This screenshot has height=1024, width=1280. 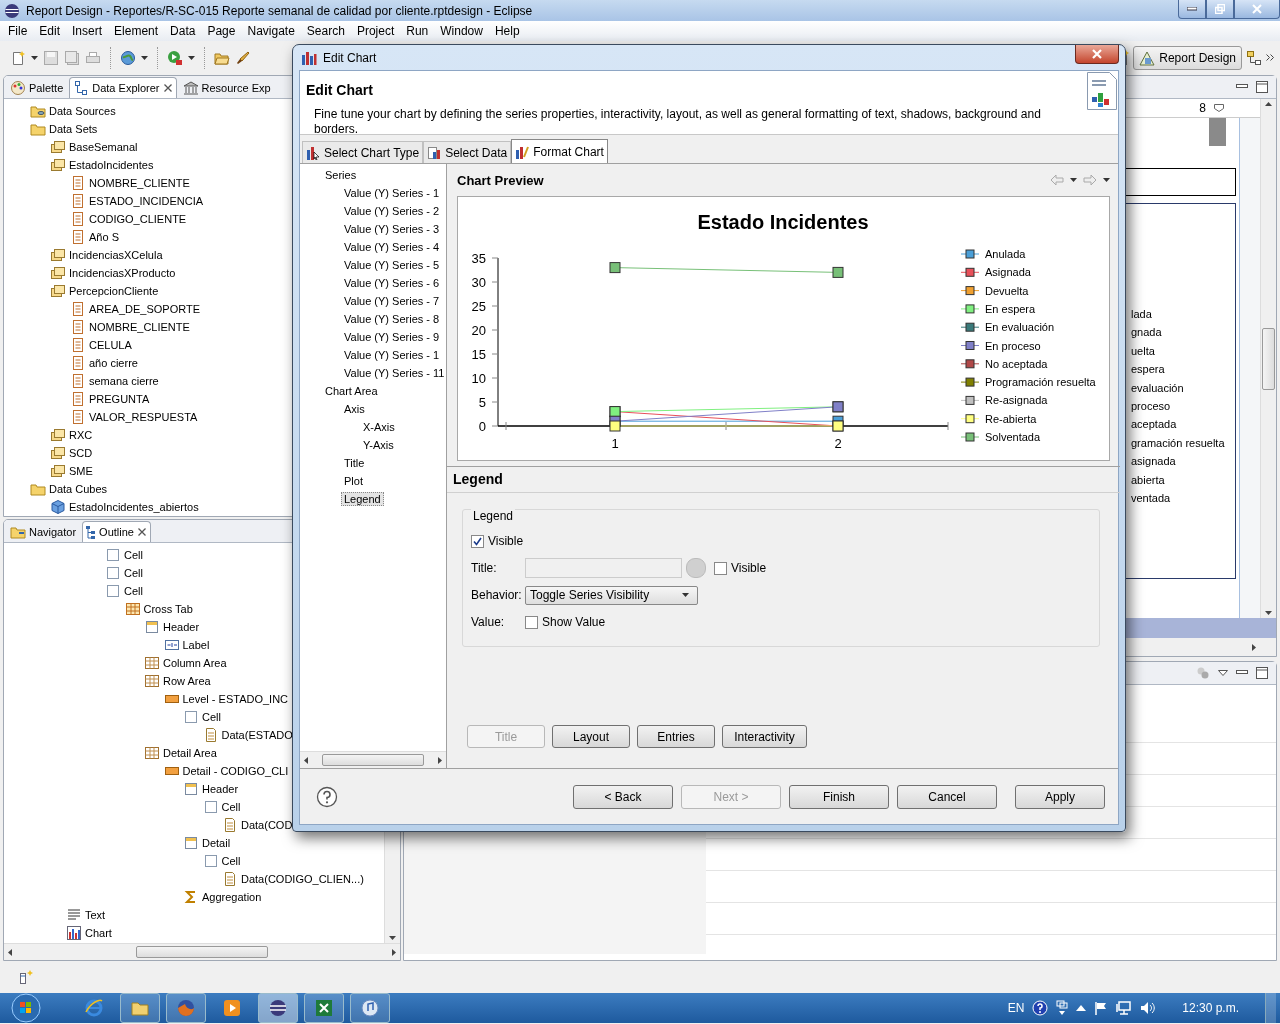 What do you see at coordinates (1040, 382) in the screenshot?
I see `legend-label: Programación resuelta` at bounding box center [1040, 382].